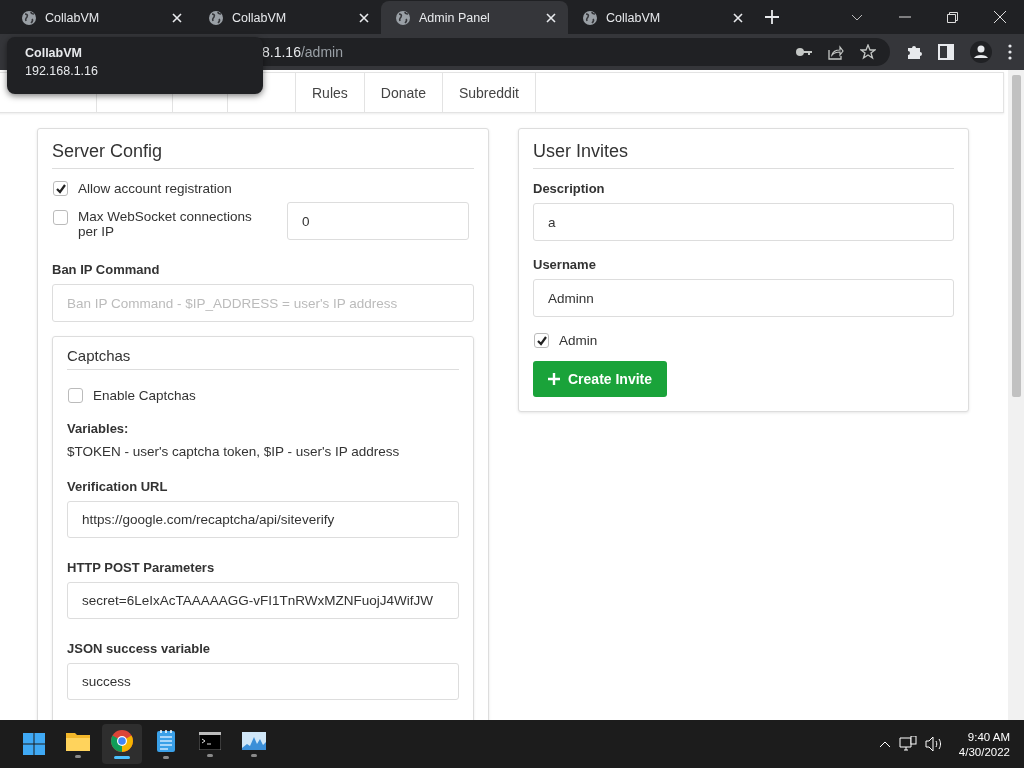 The width and height of the screenshot is (1024, 768). I want to click on notepad-icon, so click(166, 740).